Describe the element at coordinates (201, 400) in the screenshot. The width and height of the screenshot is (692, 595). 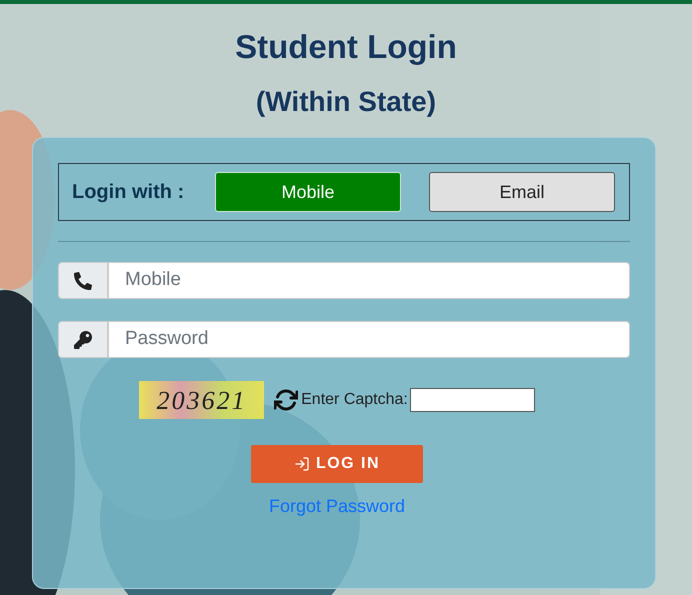
I see `captcha-image: 203621` at that location.